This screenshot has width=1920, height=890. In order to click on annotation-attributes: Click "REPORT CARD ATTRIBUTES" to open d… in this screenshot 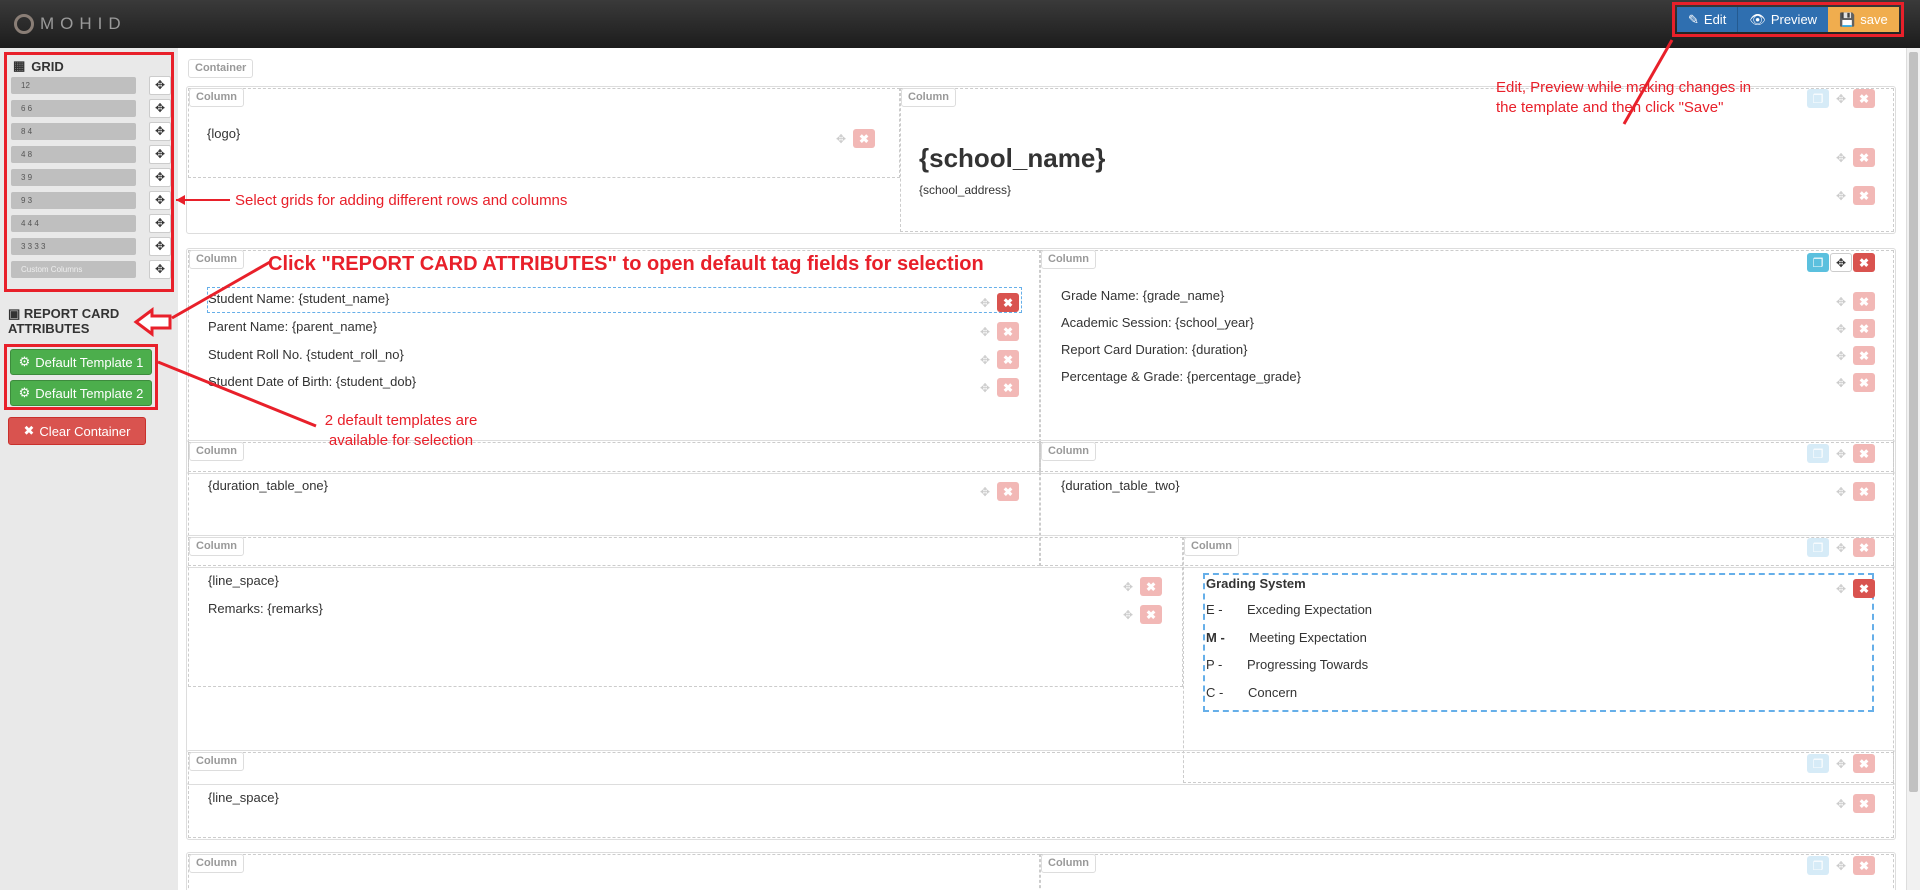, I will do `click(626, 264)`.